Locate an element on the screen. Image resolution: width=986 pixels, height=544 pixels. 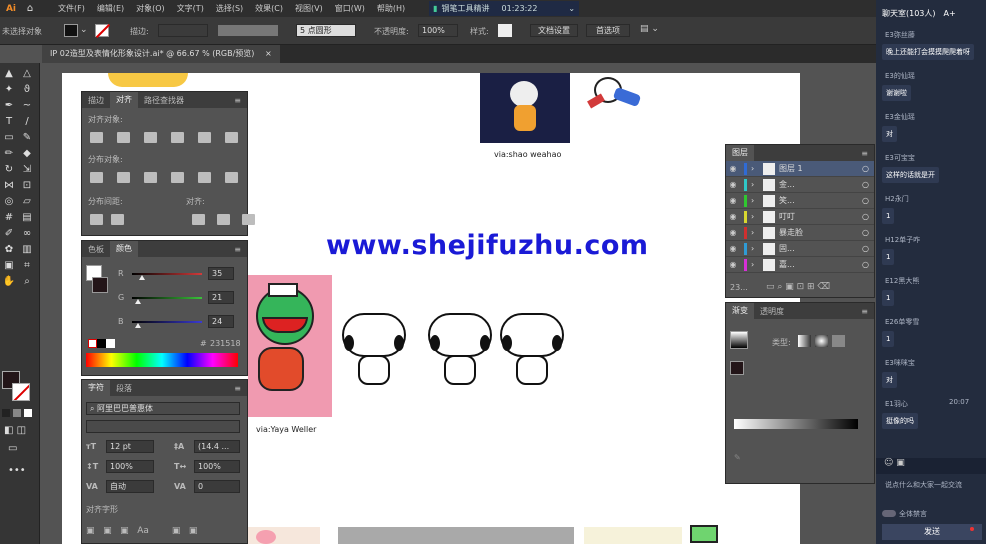
gradient-type-buttons is located at coordinates (821, 341).